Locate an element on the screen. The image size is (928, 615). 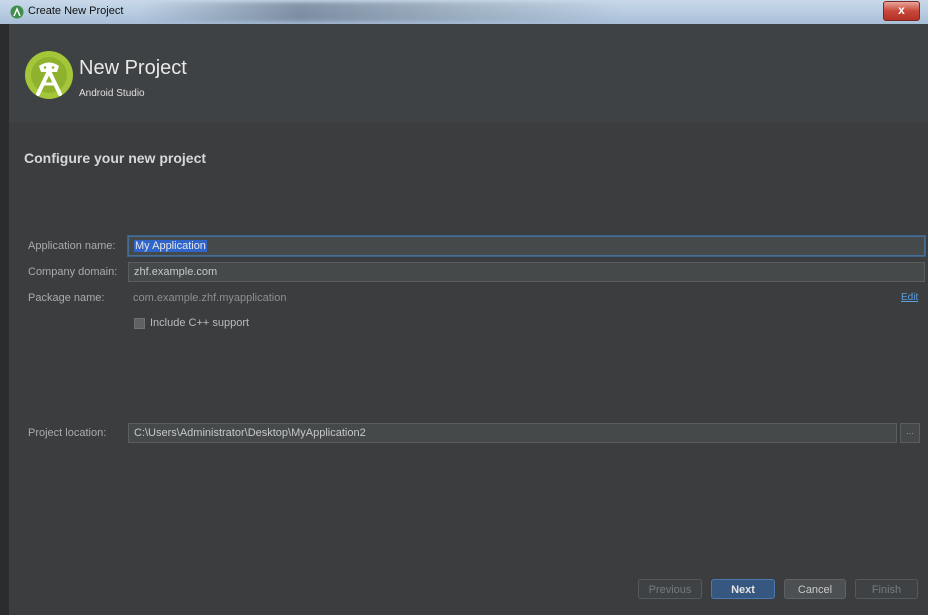
section-title: Configure your new project is located at coordinates (115, 158).